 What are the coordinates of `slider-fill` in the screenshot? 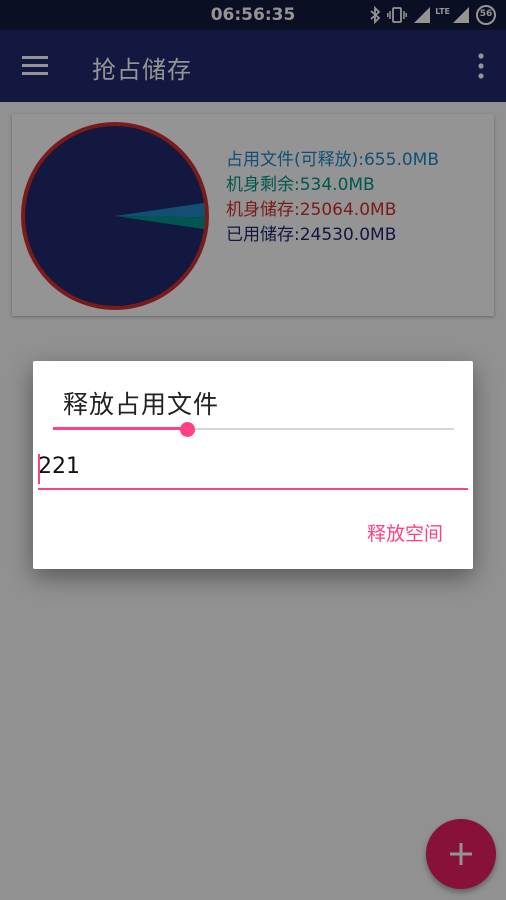 It's located at (120, 428).